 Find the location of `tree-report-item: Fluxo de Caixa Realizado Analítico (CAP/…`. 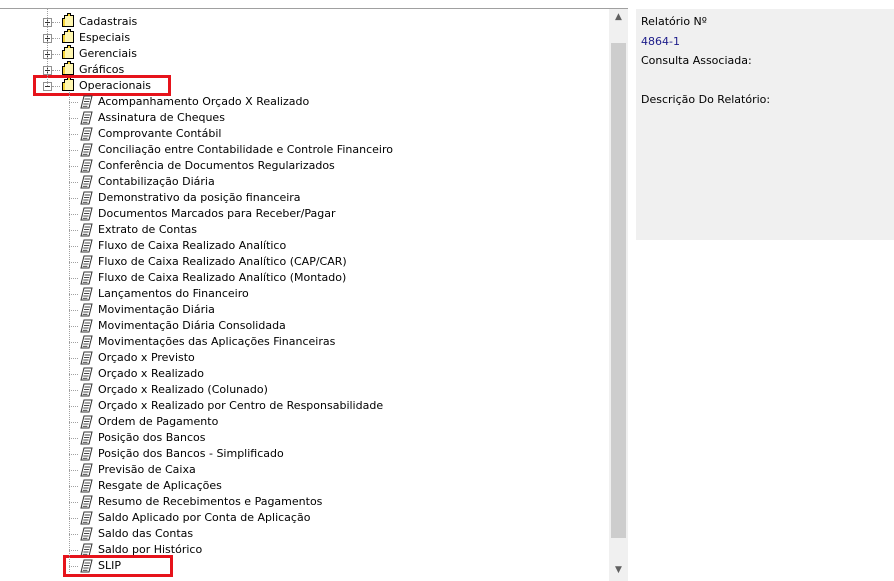

tree-report-item: Fluxo de Caixa Realizado Analítico (CAP/… is located at coordinates (304, 262).